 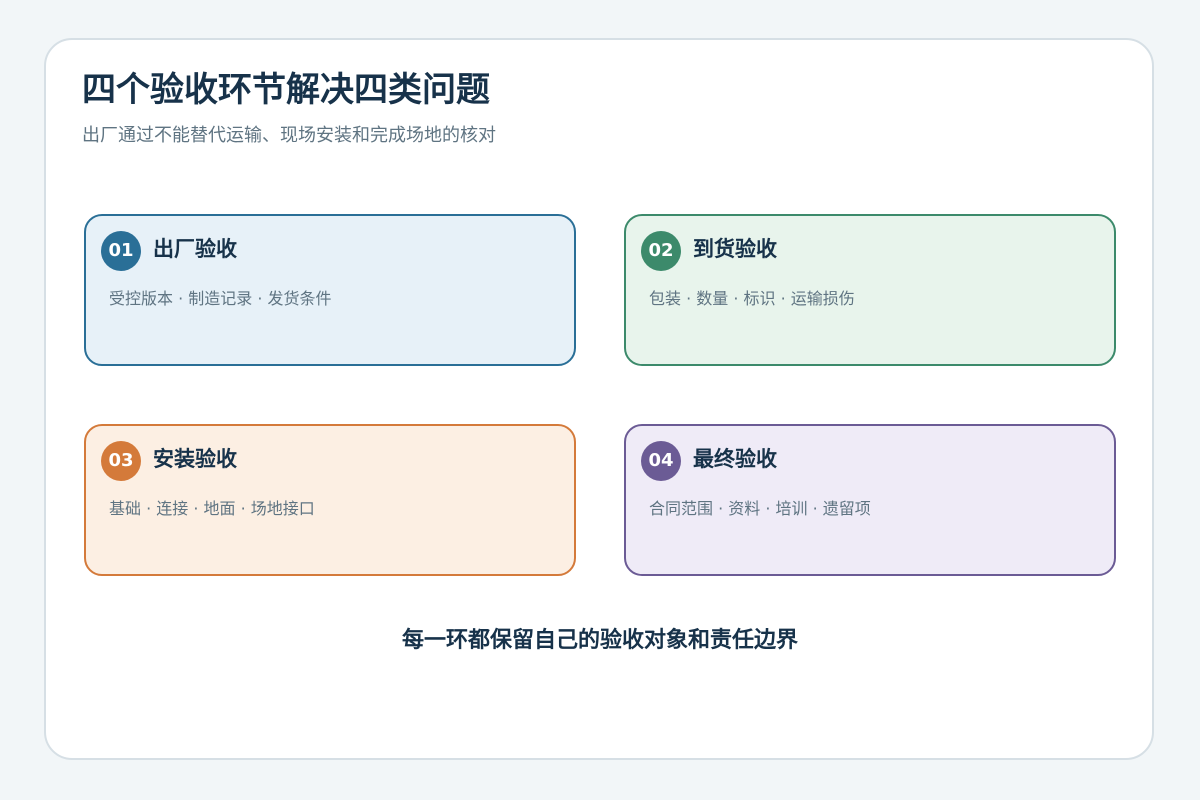 What do you see at coordinates (220, 298) in the screenshot?
I see `stage-detail: 受控版本 · 制造记录 · 发货条件` at bounding box center [220, 298].